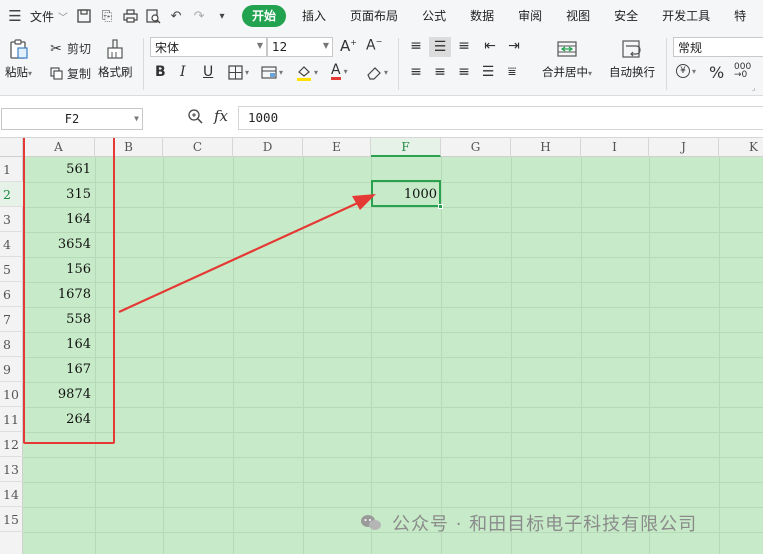  I want to click on increase-indent-button: ⇥, so click(514, 46).